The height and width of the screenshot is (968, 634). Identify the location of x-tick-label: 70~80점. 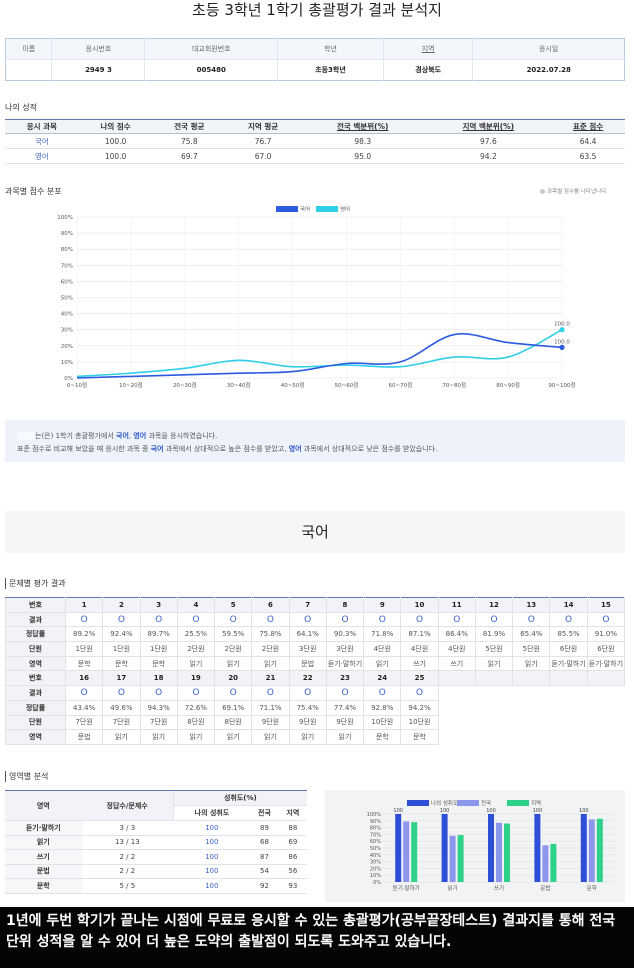
(454, 385).